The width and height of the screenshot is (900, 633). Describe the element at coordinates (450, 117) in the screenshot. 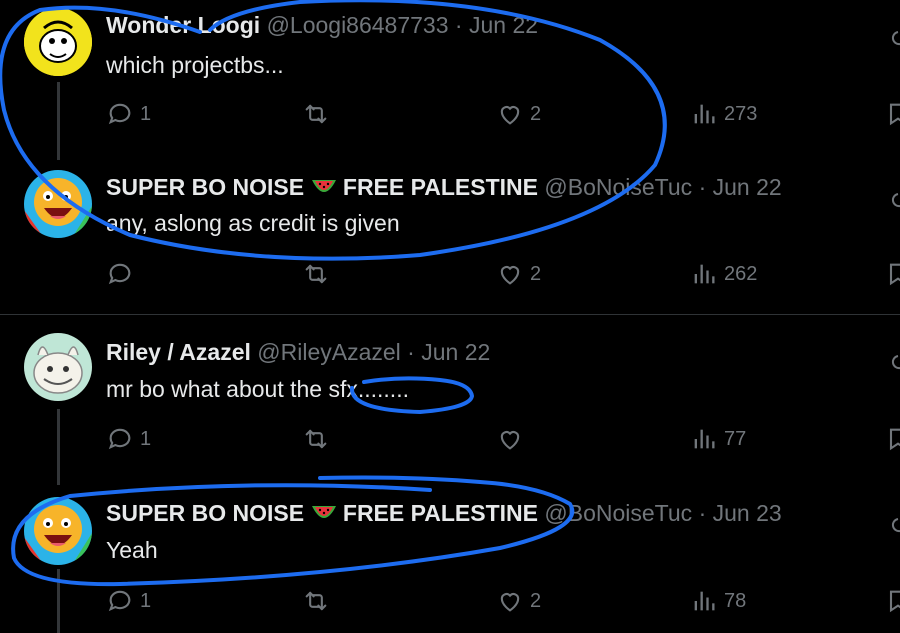

I see `action-bar: 1 2 273` at that location.